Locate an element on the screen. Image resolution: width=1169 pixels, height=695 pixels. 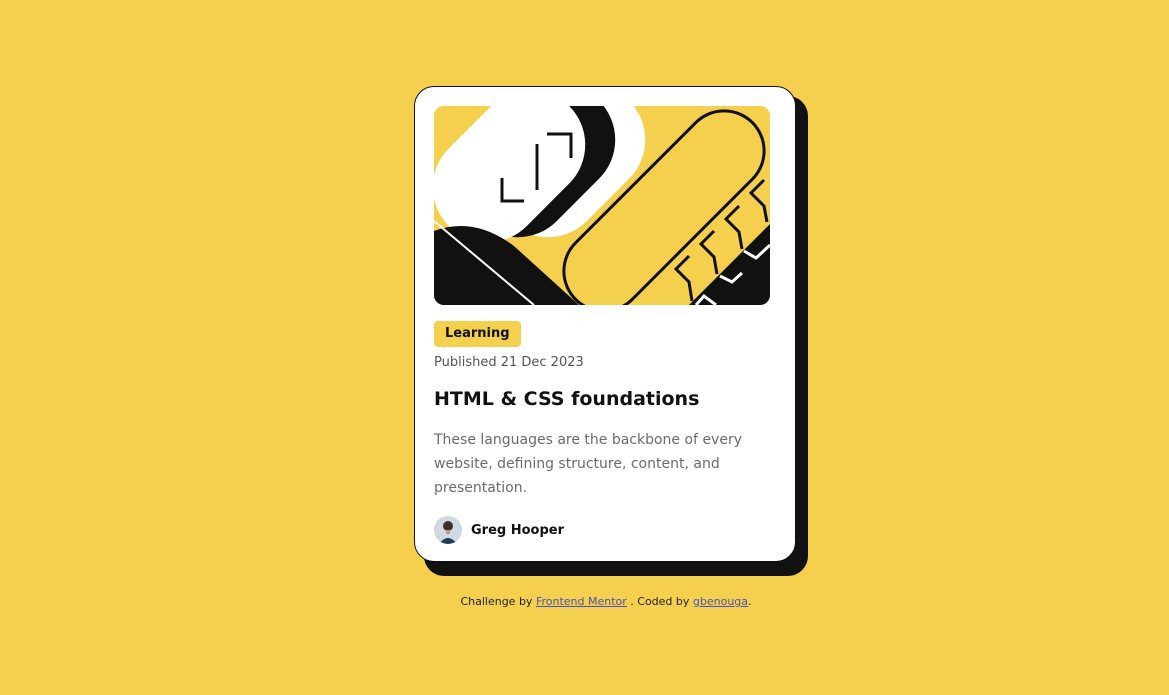
abstract-illustration-icon is located at coordinates (602, 205).